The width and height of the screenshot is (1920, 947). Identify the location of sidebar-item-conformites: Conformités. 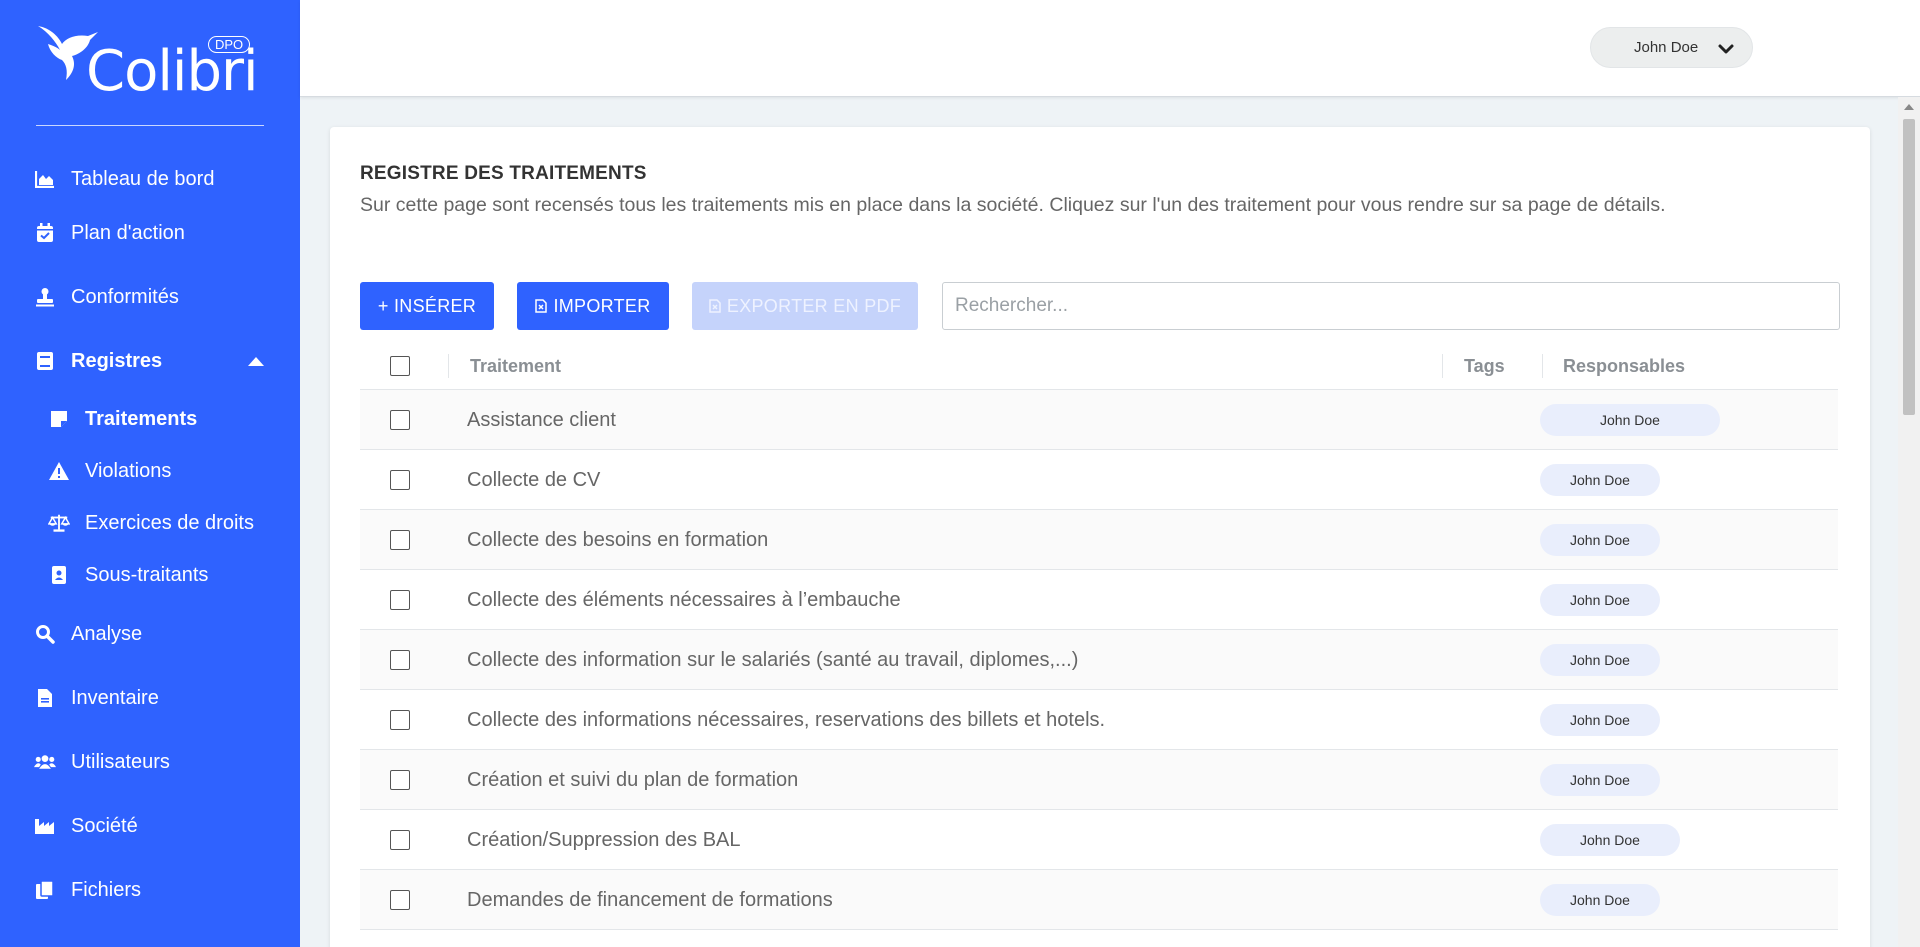
(150, 297).